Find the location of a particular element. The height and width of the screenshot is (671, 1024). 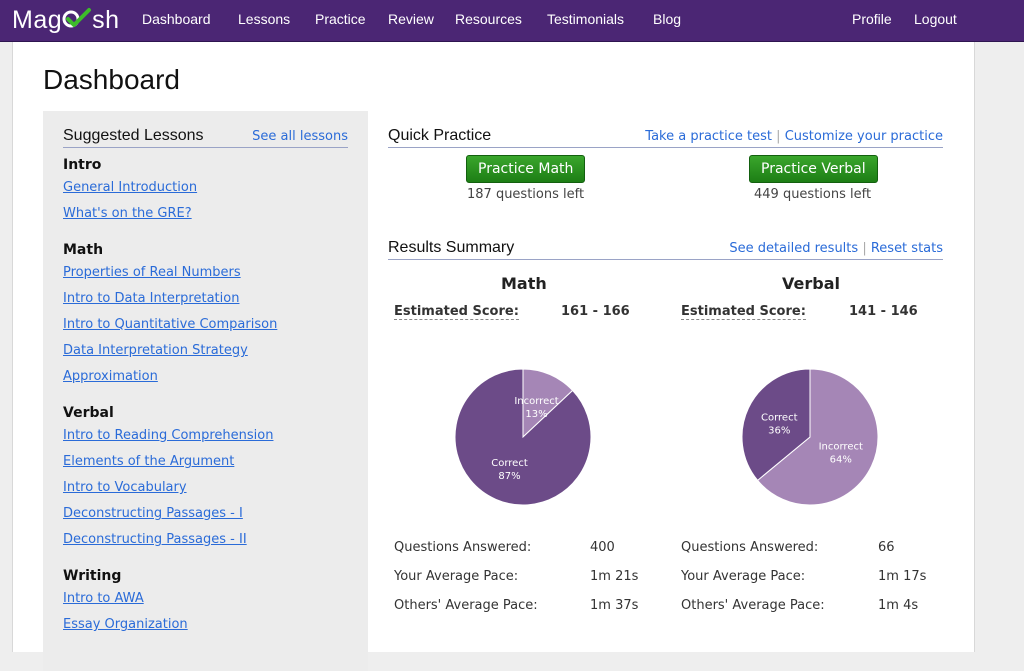

lesson-link: Elements of the Argument is located at coordinates (148, 461).